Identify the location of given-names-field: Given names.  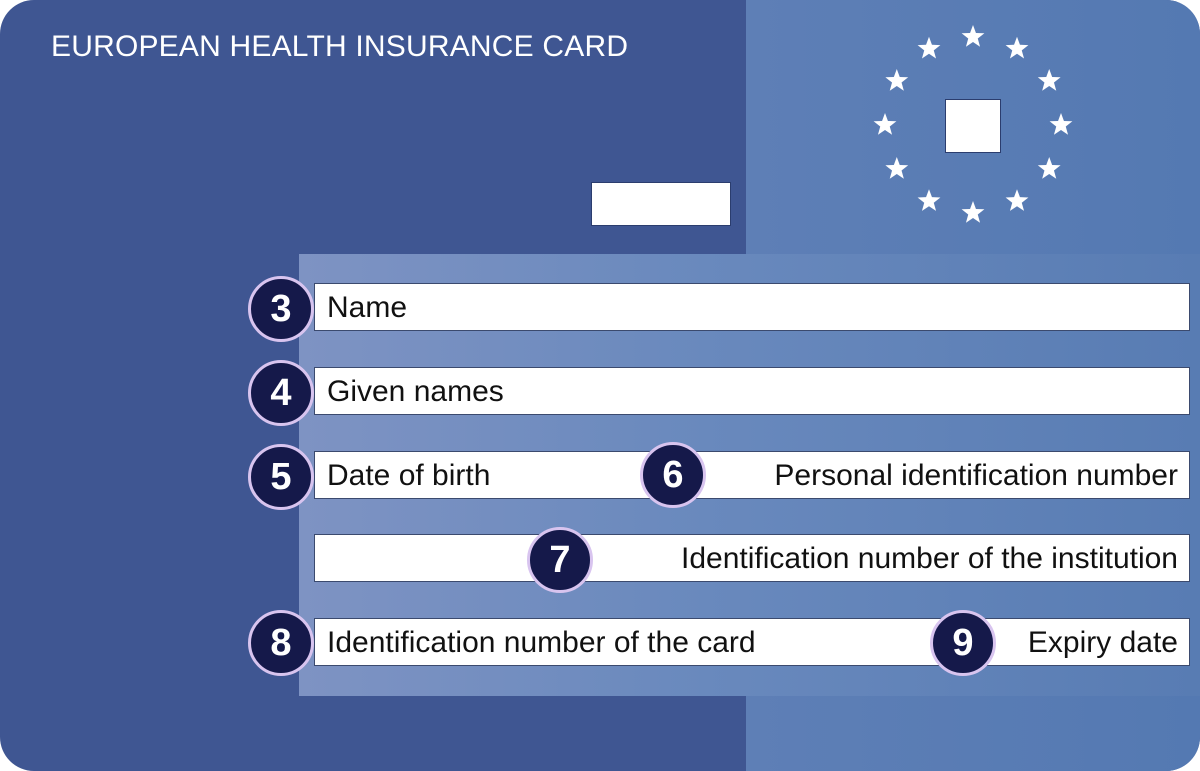
(752, 391).